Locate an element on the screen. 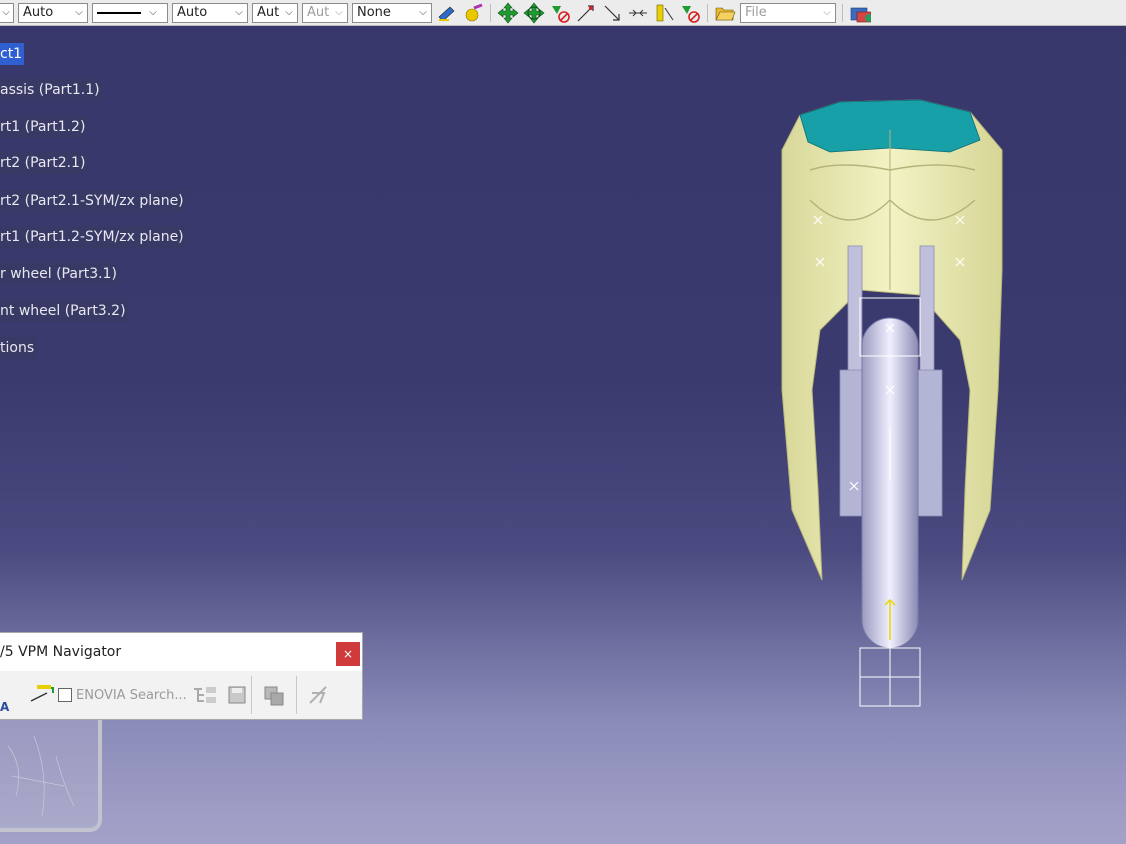 Image resolution: width=1126 pixels, height=844 pixels. partial-combo: ⌵ is located at coordinates (7, 12).